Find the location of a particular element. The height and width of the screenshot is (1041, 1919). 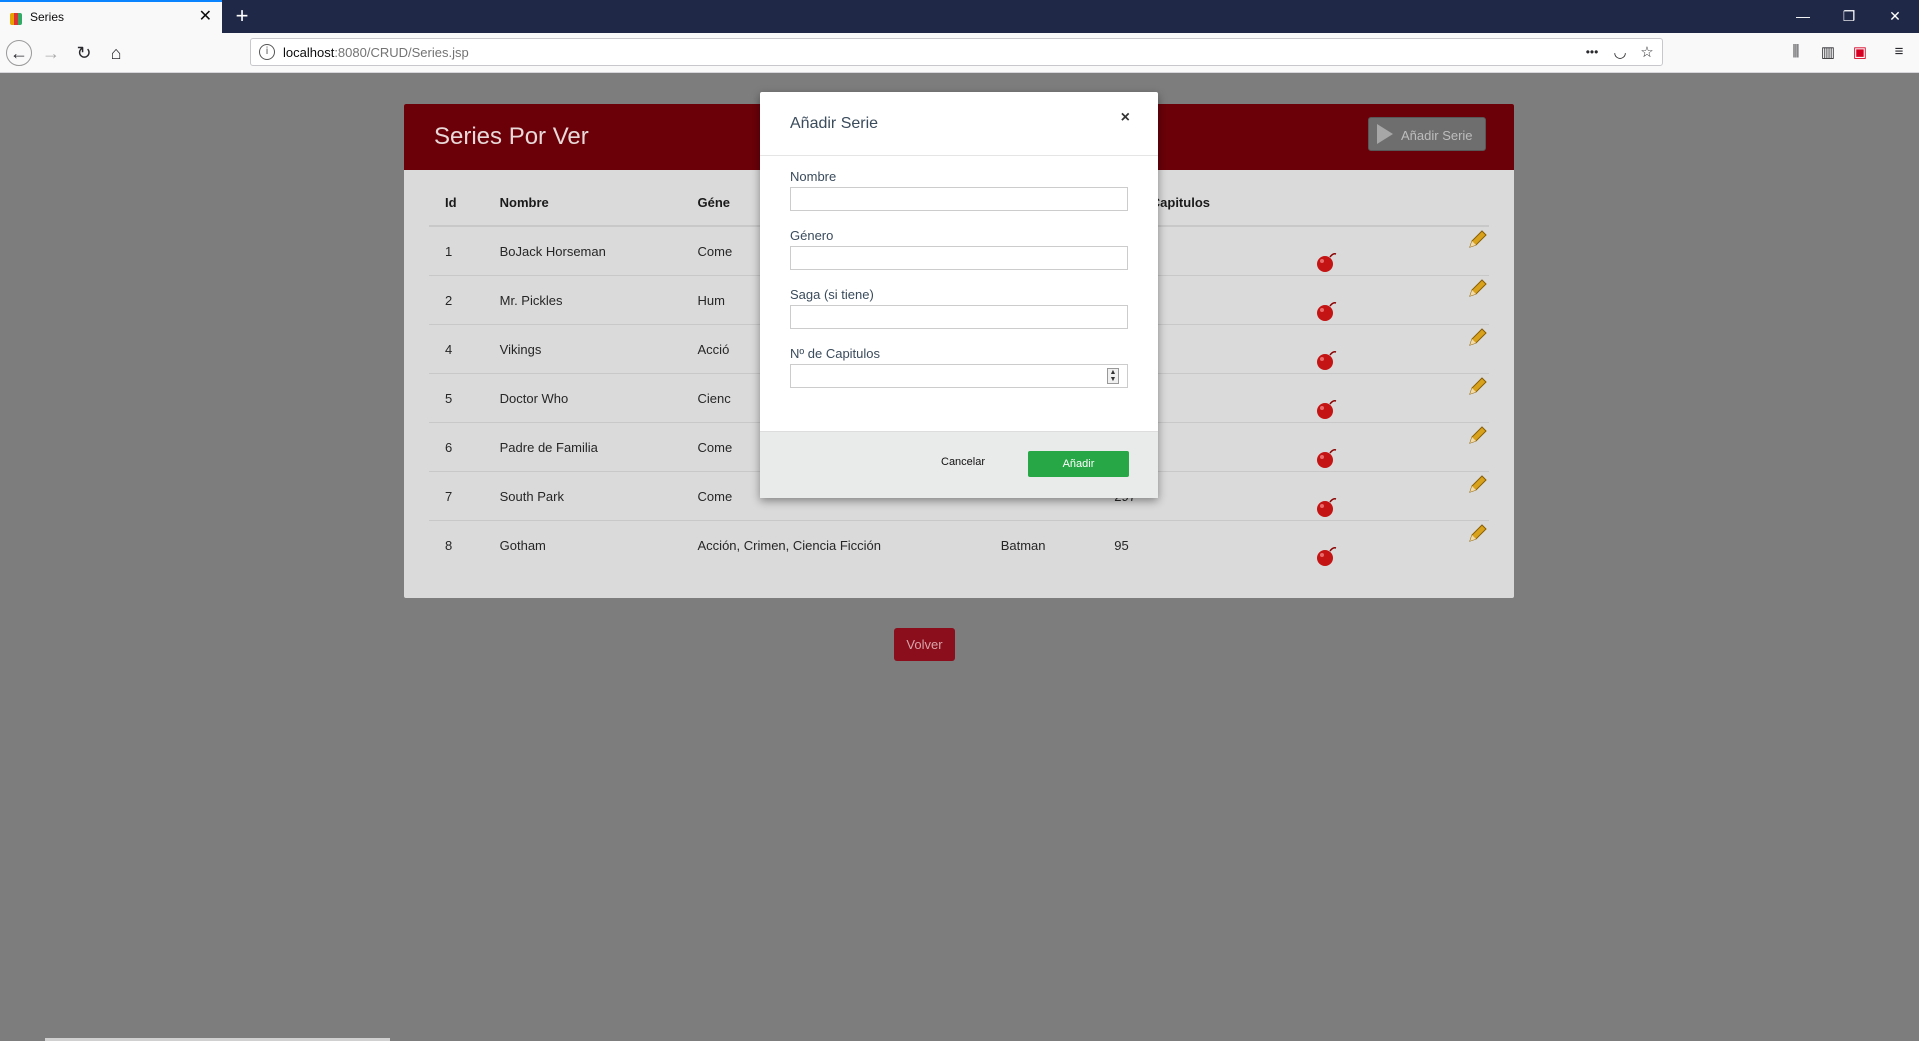

close-tab-icon: ✕ is located at coordinates (205, 17).